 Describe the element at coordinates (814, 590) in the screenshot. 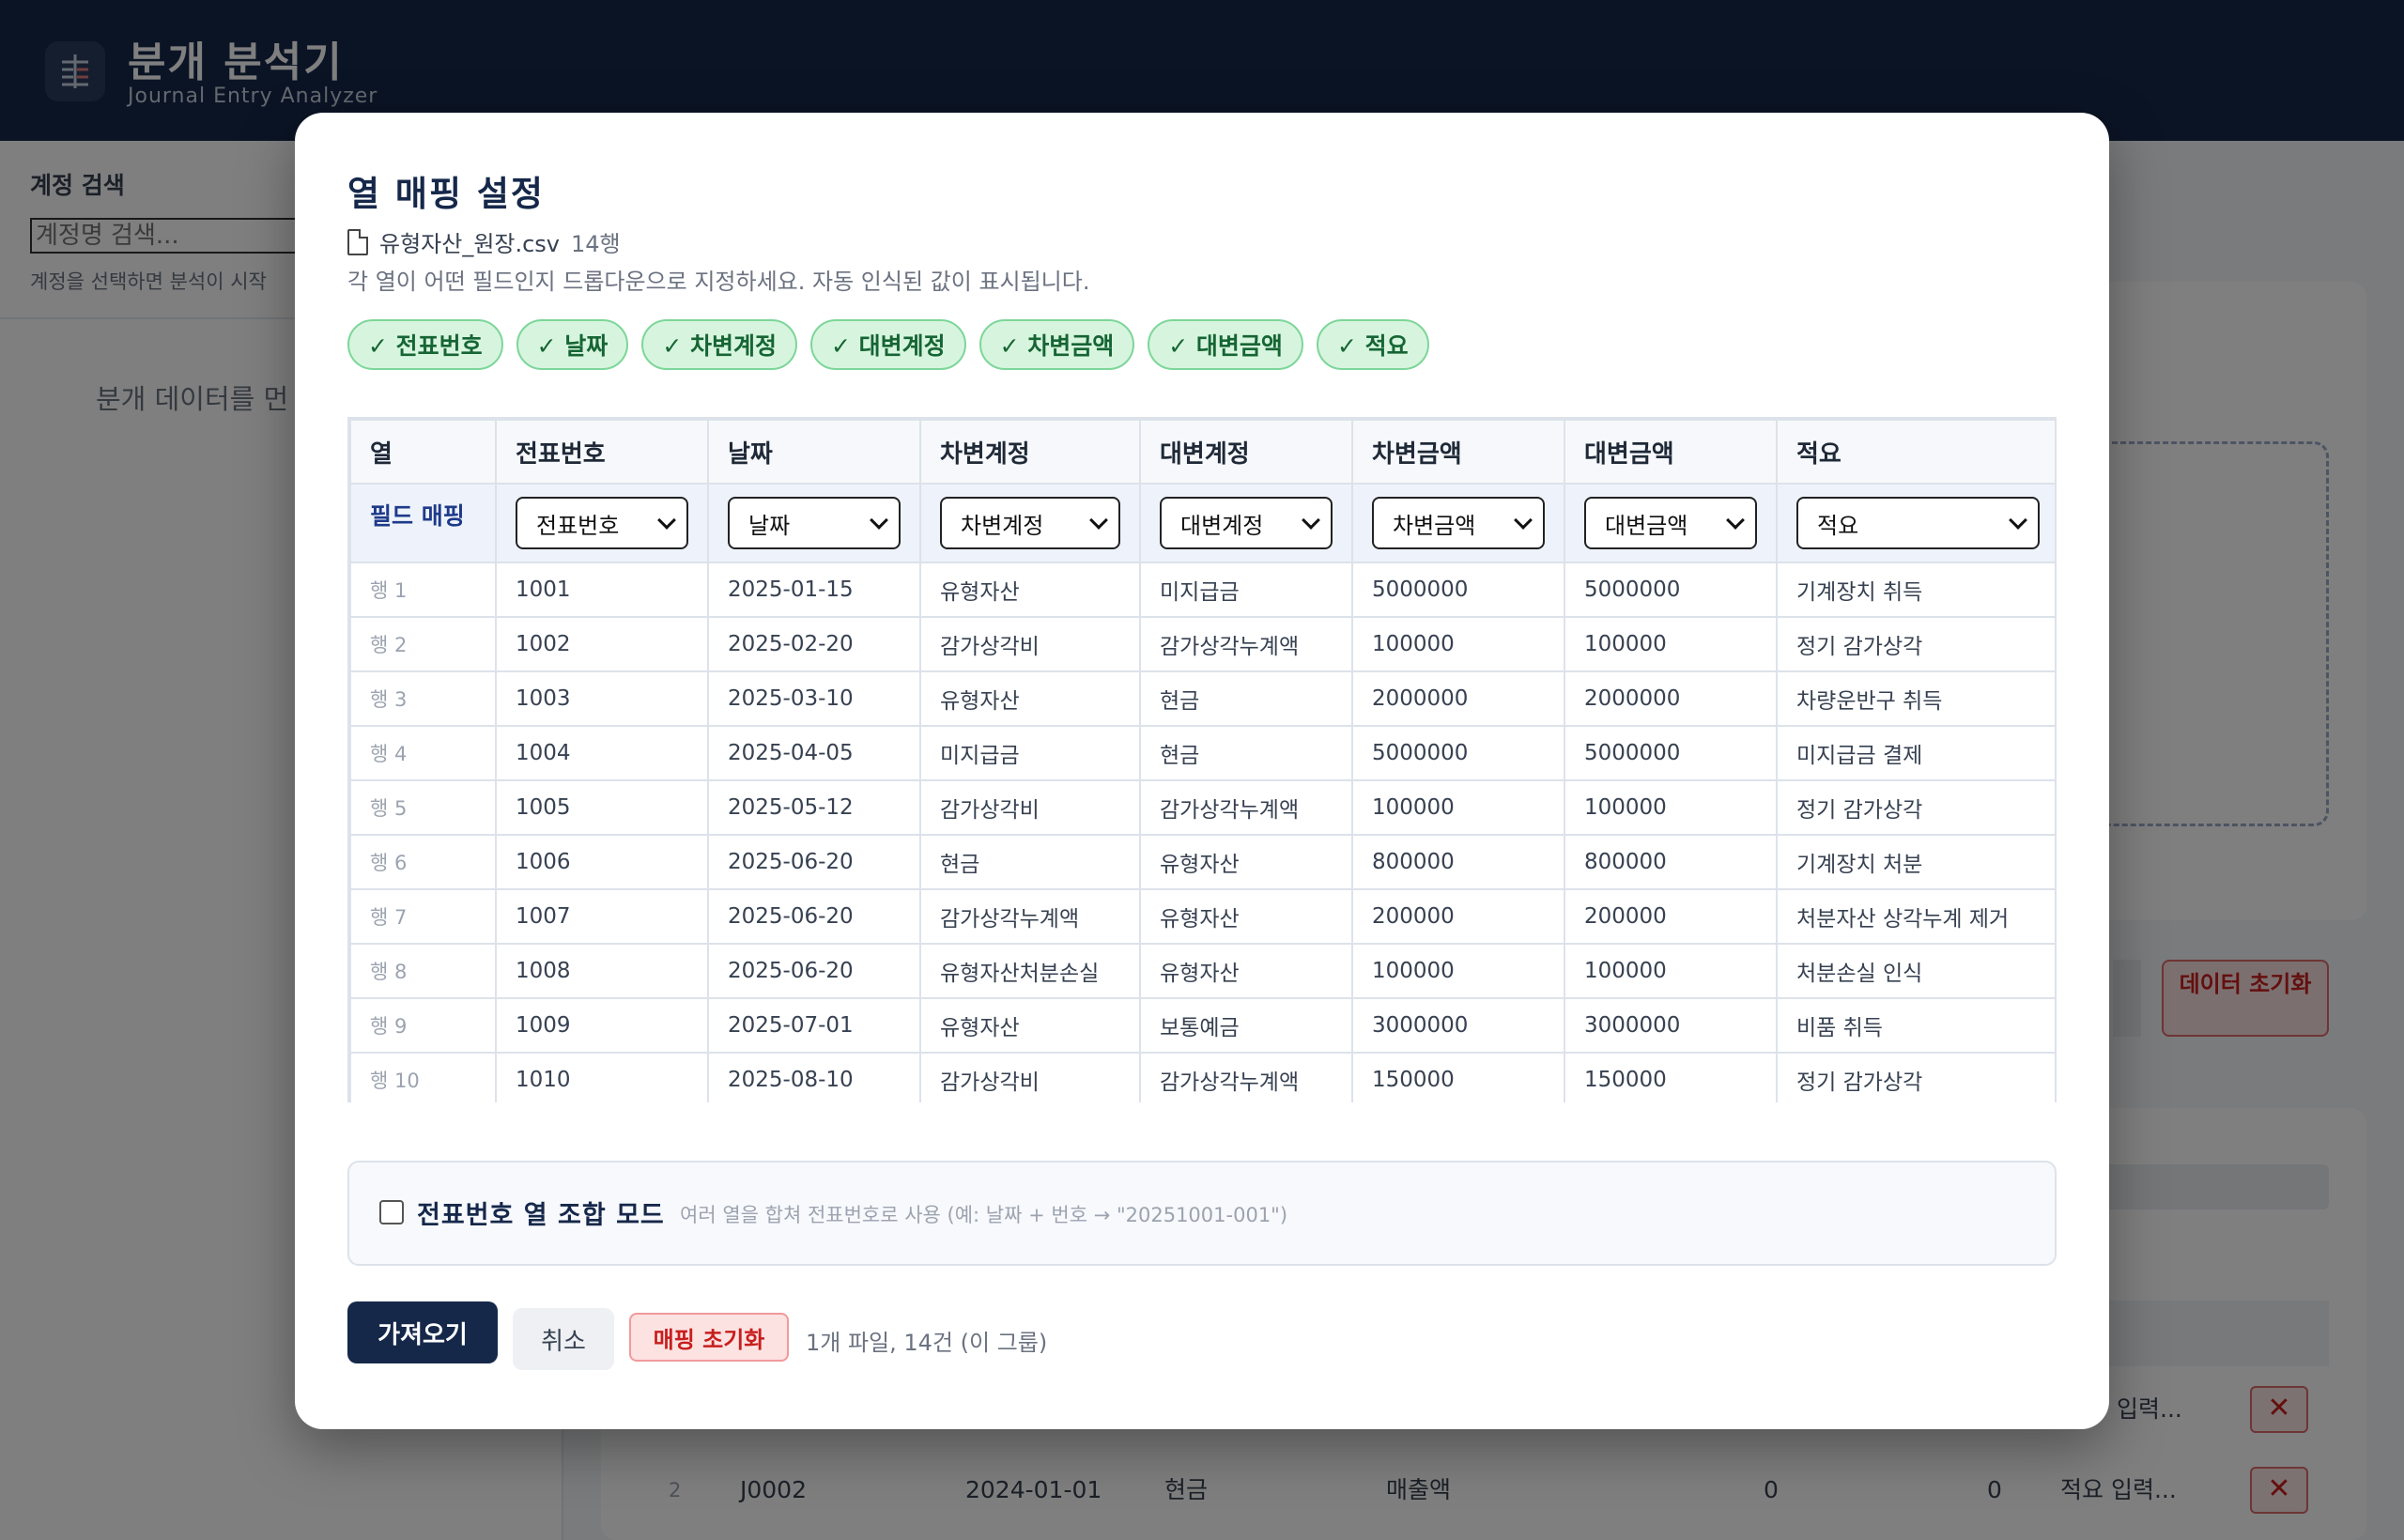

I see `date-cell: 2025-01-15` at that location.